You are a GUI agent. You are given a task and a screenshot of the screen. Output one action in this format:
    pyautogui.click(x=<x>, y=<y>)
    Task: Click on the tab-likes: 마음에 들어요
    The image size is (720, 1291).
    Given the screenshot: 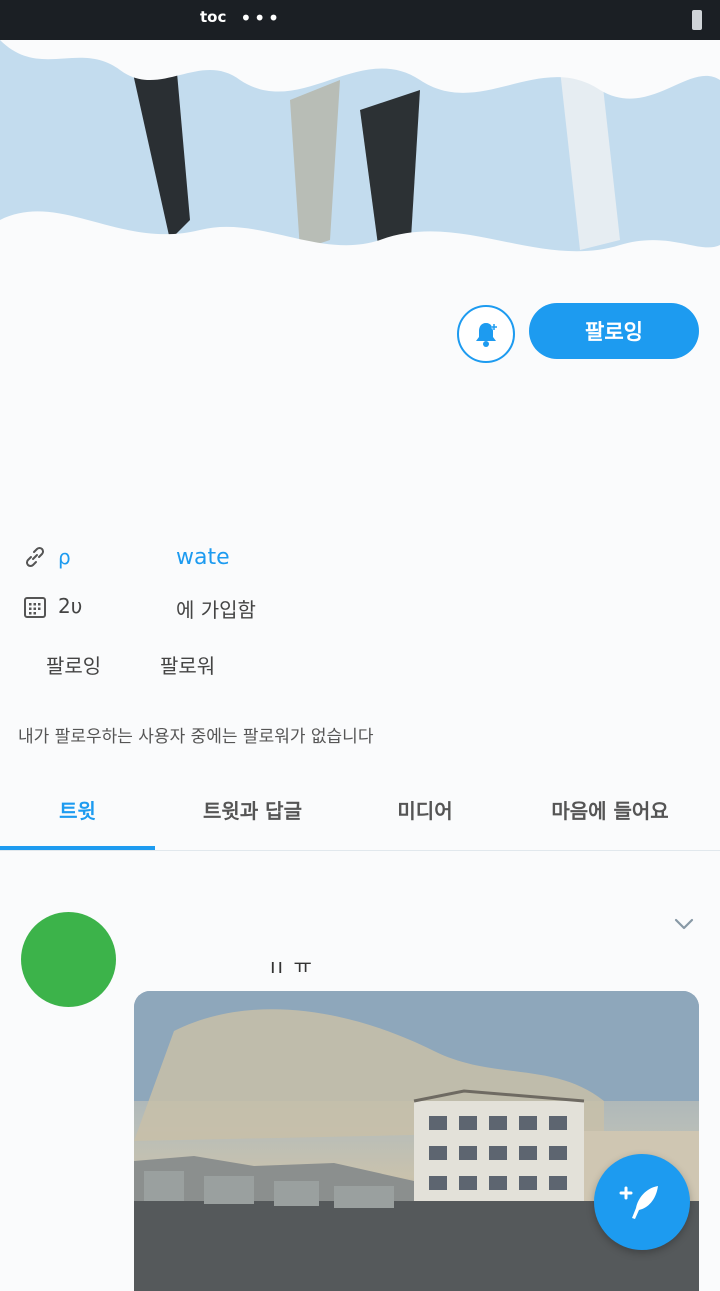 What is the action you would take?
    pyautogui.click(x=610, y=809)
    